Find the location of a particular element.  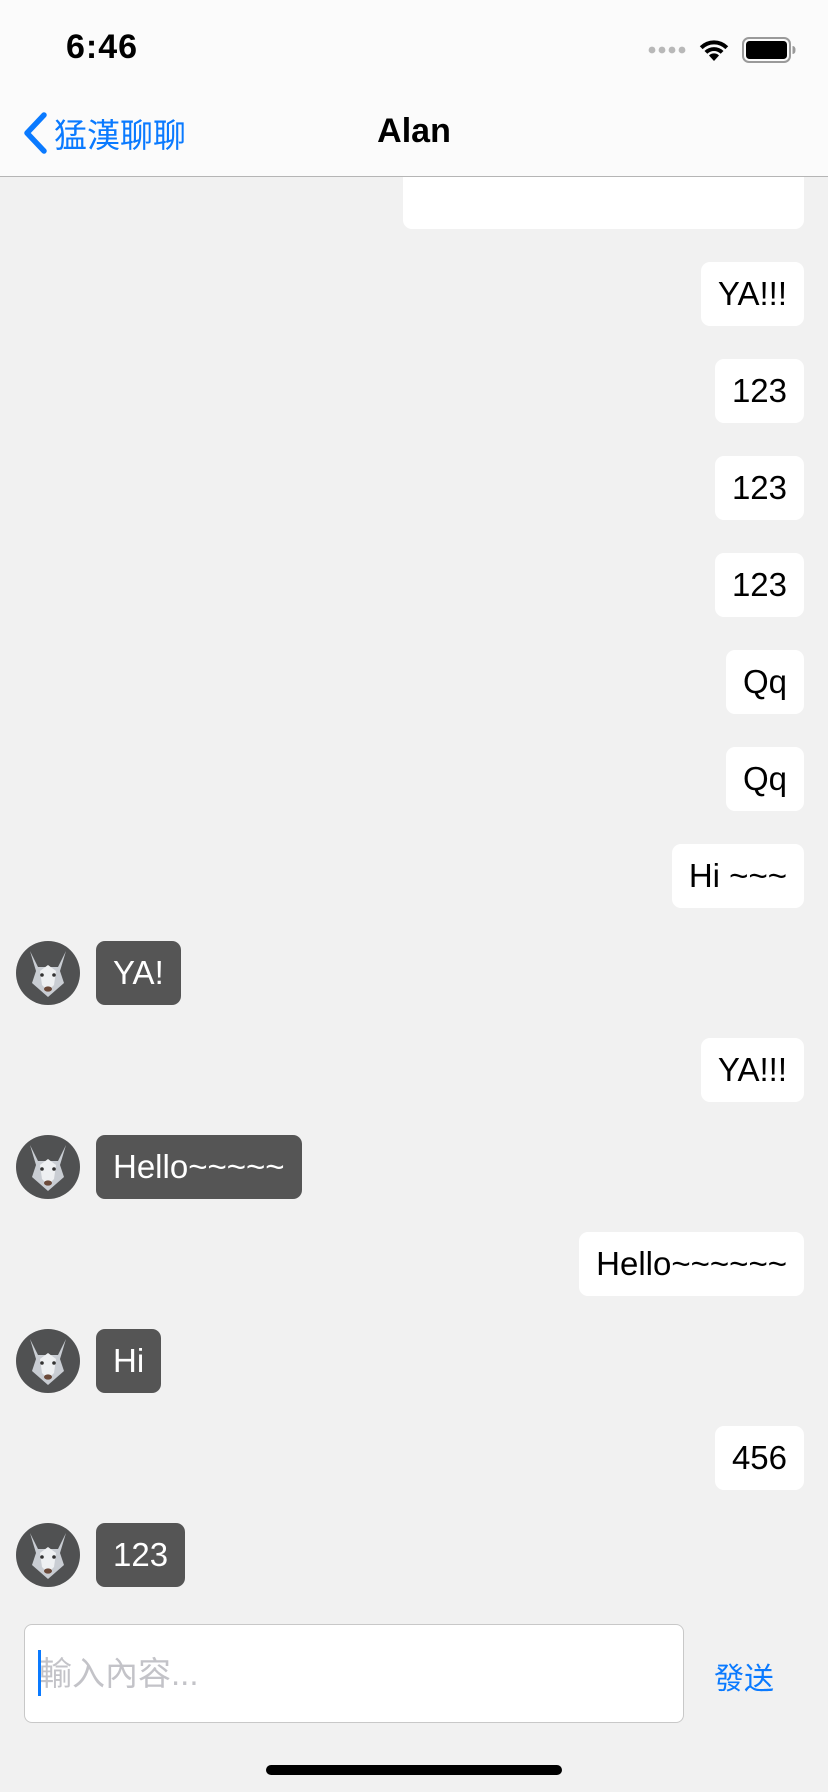

outgoing-message: Hi ~~~ is located at coordinates (737, 876).